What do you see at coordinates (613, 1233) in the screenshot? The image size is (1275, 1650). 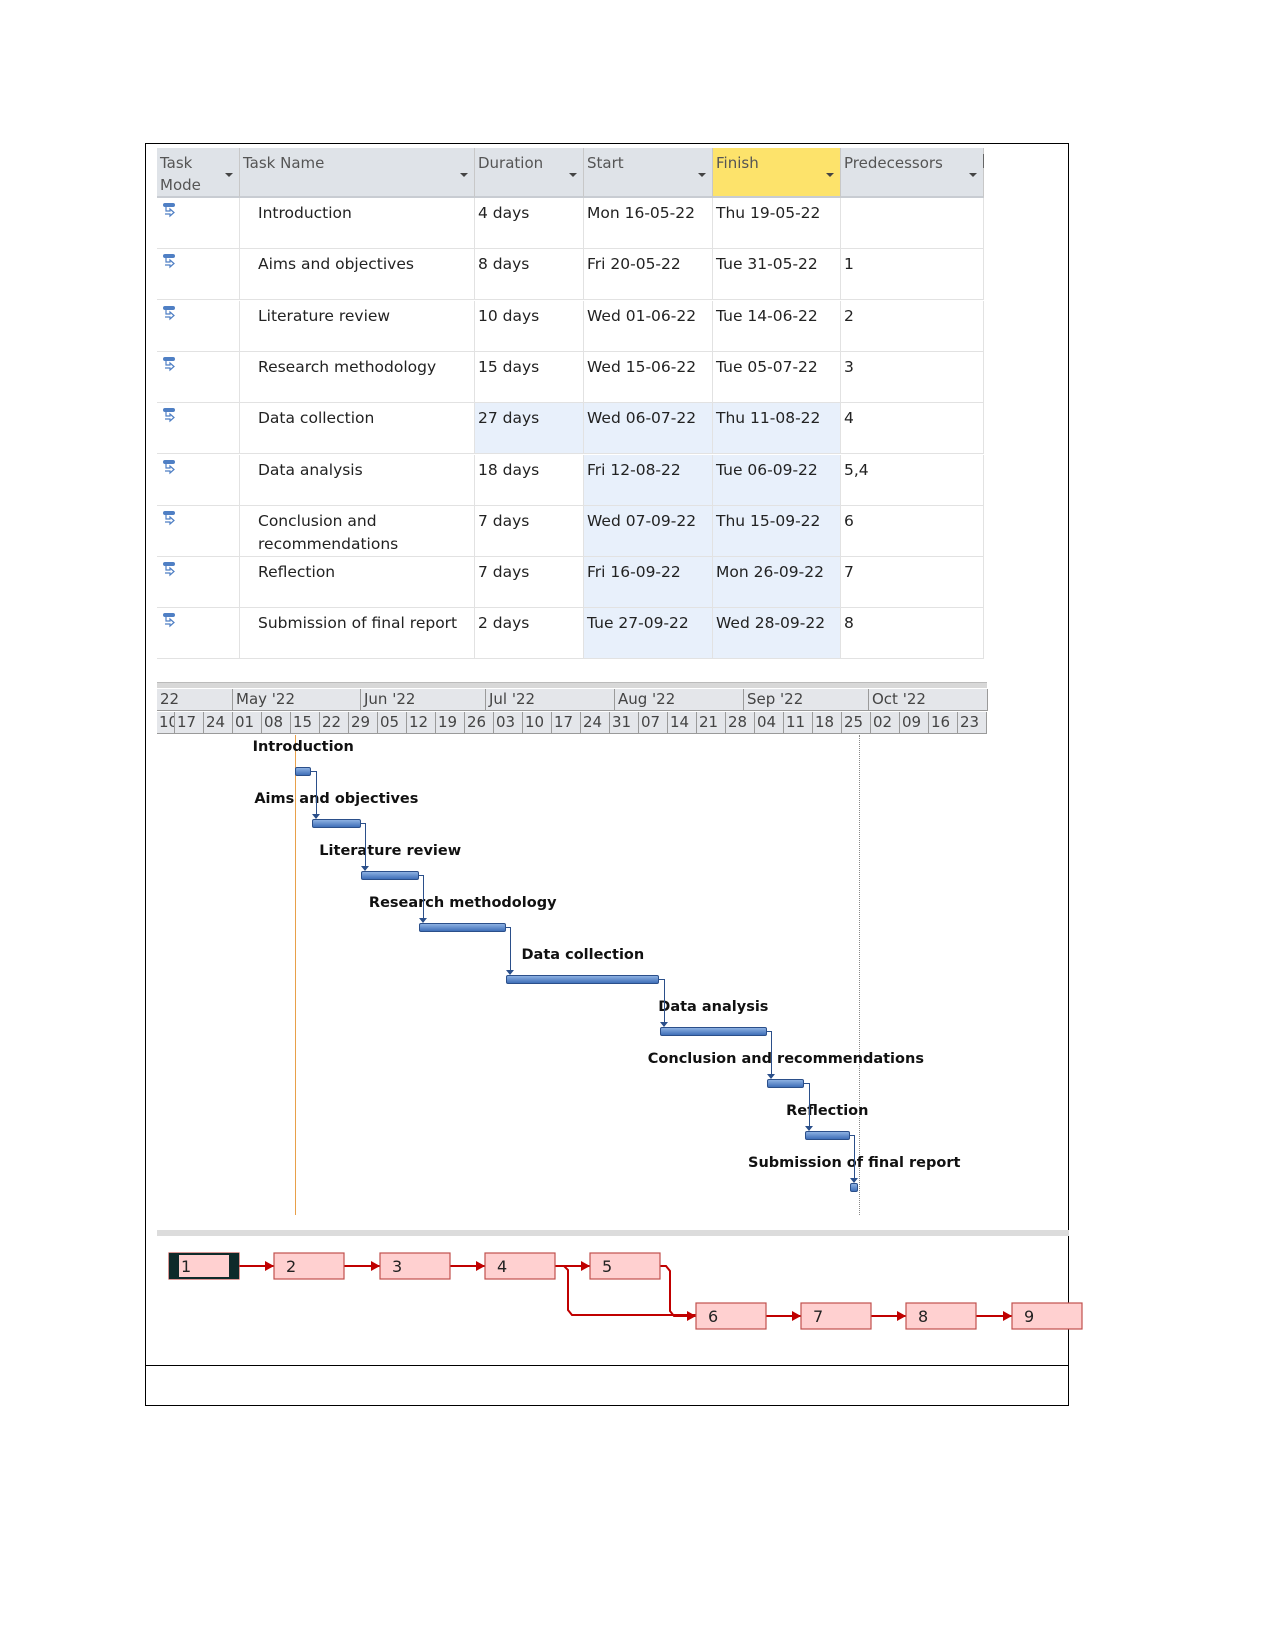 I see `pane-divider` at bounding box center [613, 1233].